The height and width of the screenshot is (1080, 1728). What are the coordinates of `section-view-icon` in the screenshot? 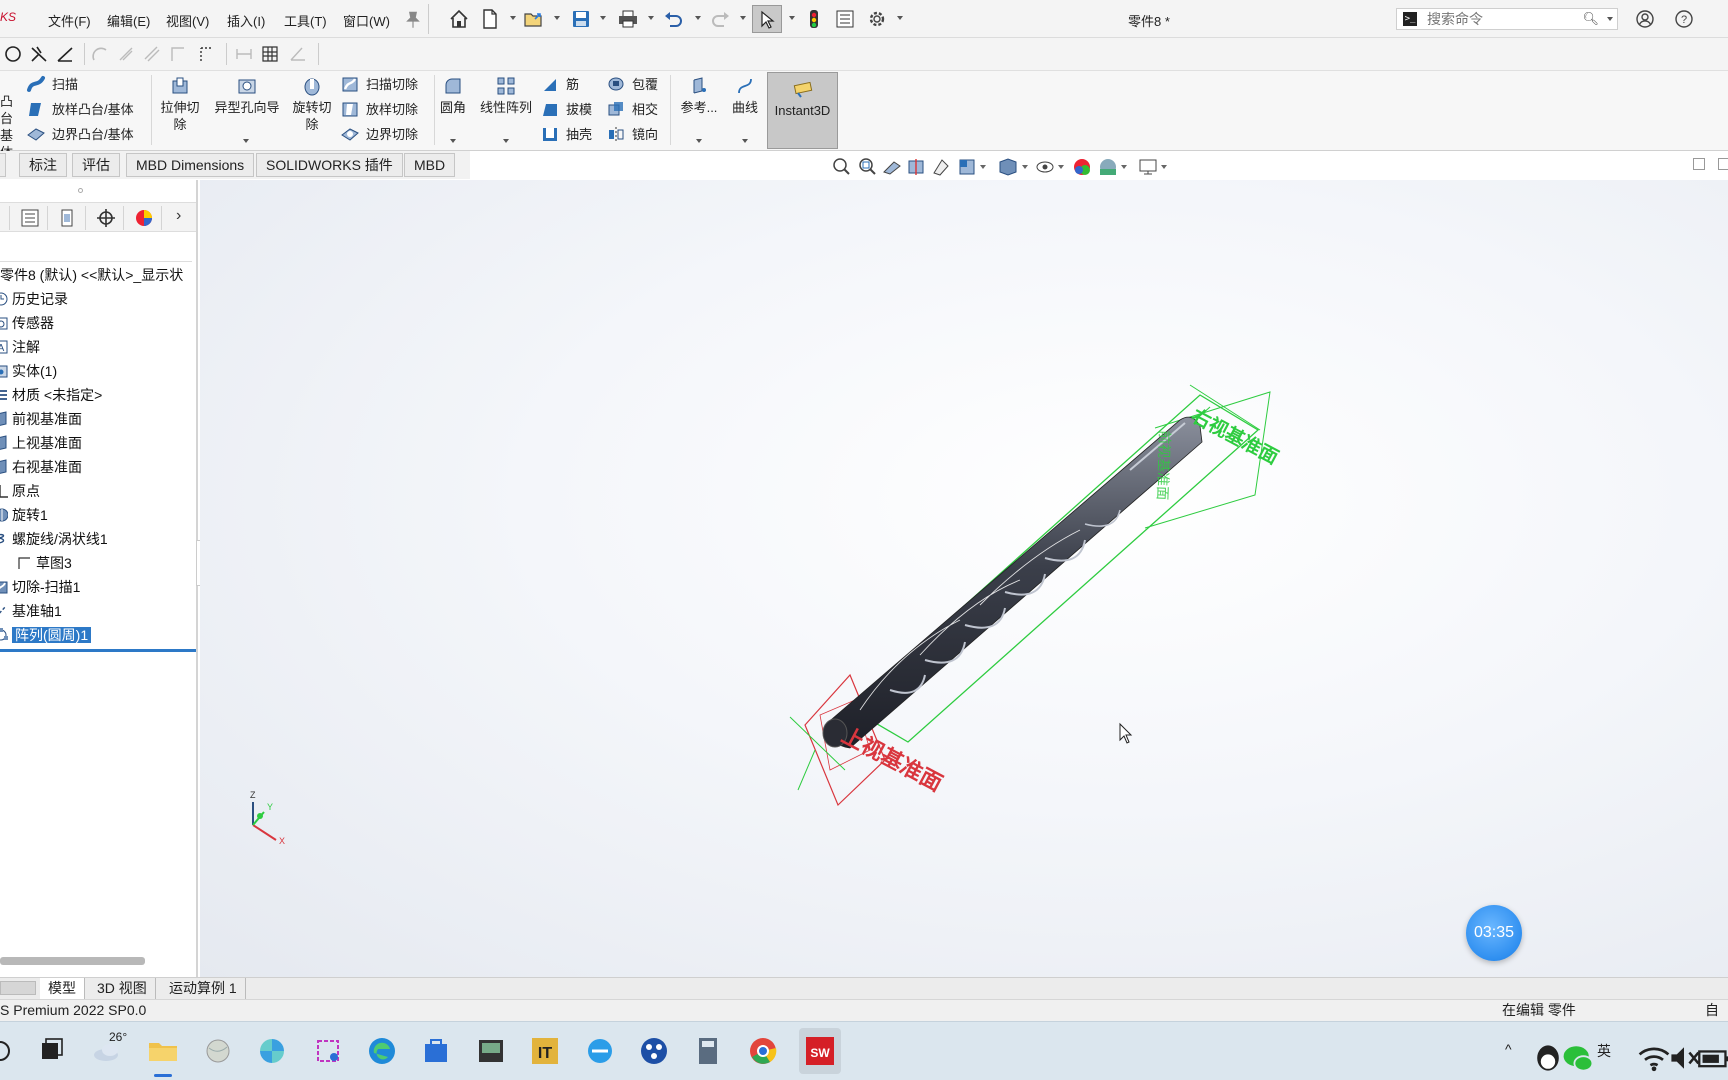 It's located at (916, 167).